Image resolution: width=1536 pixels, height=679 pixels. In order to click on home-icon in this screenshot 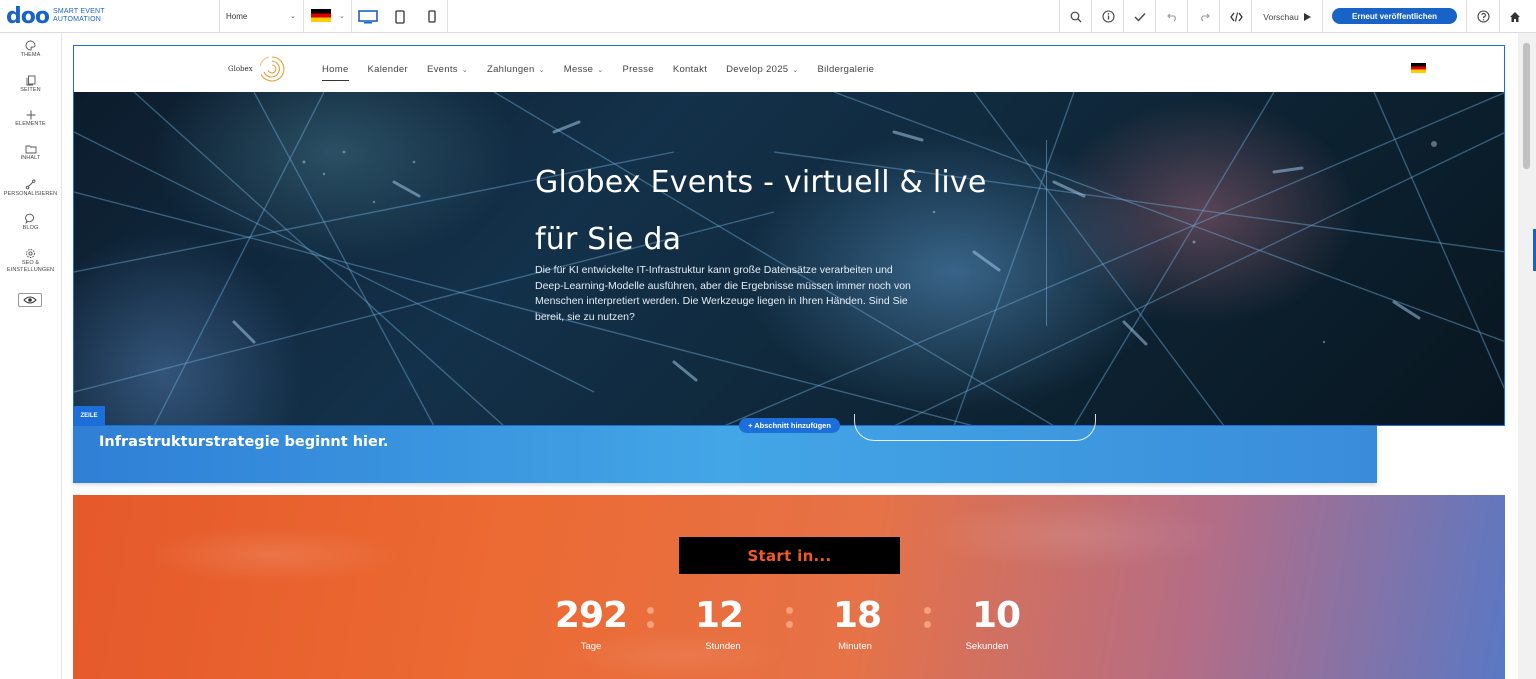, I will do `click(1515, 16)`.